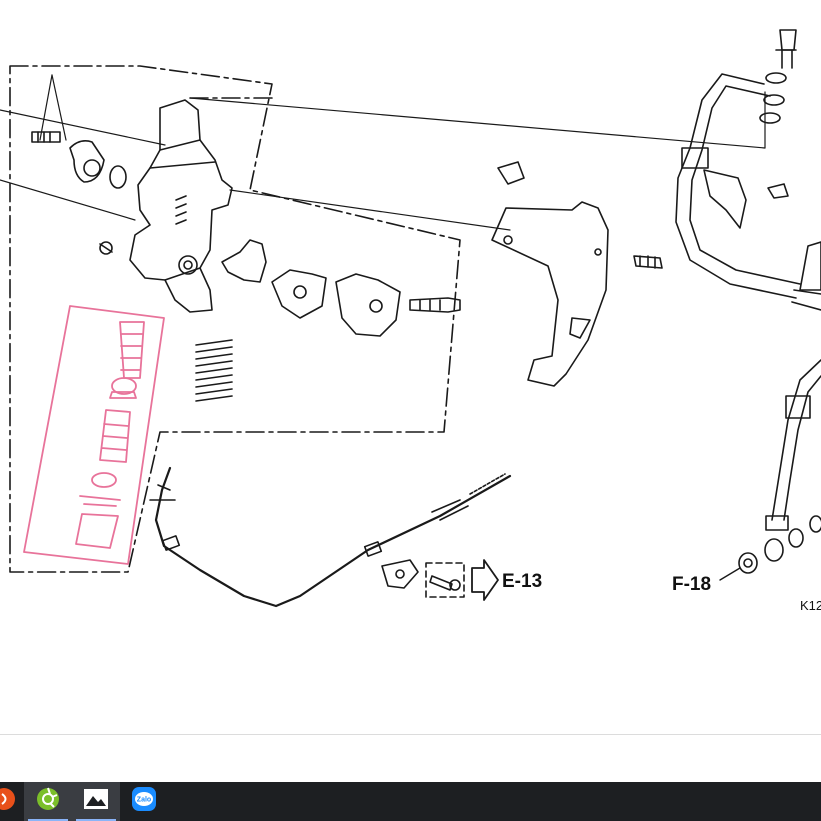 The width and height of the screenshot is (821, 821). What do you see at coordinates (94, 435) in the screenshot?
I see `highlighted-piston-kit` at bounding box center [94, 435].